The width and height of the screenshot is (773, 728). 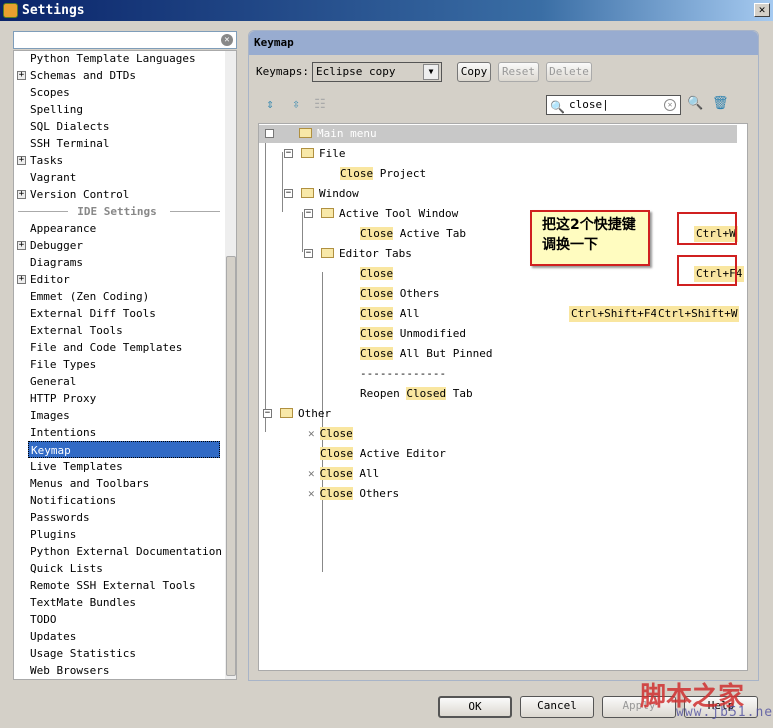 What do you see at coordinates (416, 394) in the screenshot?
I see `tree-item: Reopen Closed Tab` at bounding box center [416, 394].